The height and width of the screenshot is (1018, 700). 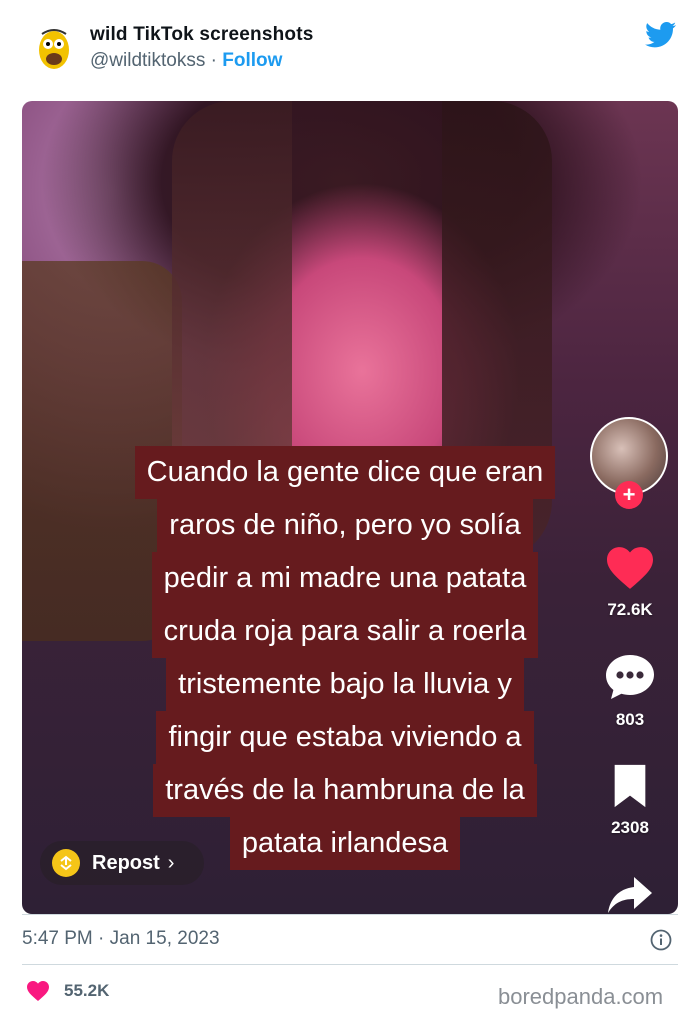 What do you see at coordinates (661, 940) in the screenshot?
I see `info-icon` at bounding box center [661, 940].